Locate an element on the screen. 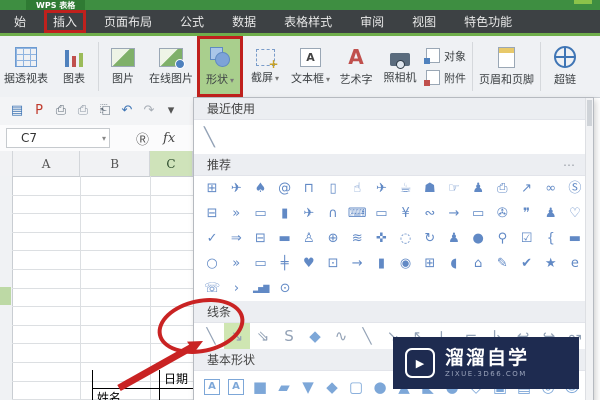 This screenshot has width=600, height=400. trapezoid-shape: ▼ is located at coordinates (308, 386).